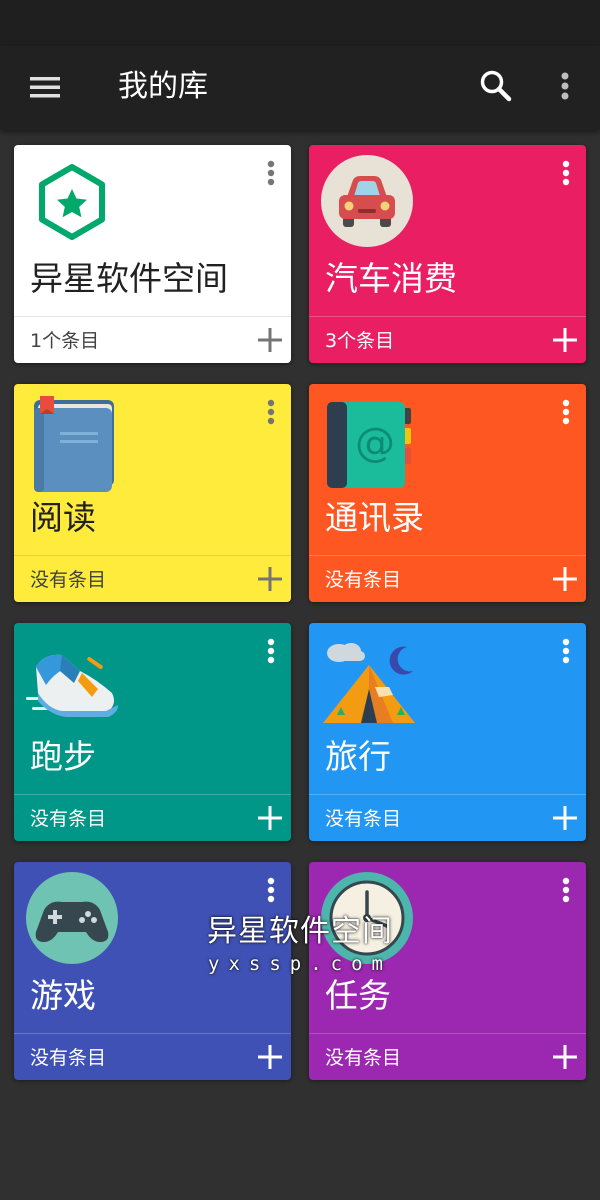  Describe the element at coordinates (63, 517) in the screenshot. I see `card-title: 阅读` at that location.